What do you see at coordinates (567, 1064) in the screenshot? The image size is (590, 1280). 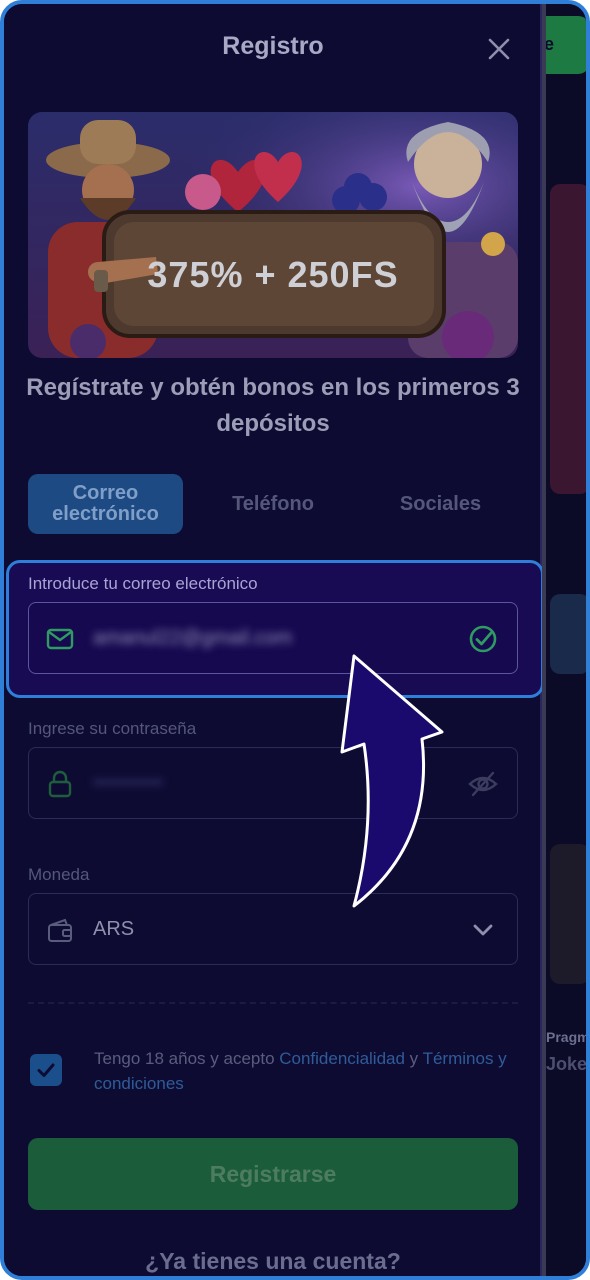 I see `background-text: Joke` at bounding box center [567, 1064].